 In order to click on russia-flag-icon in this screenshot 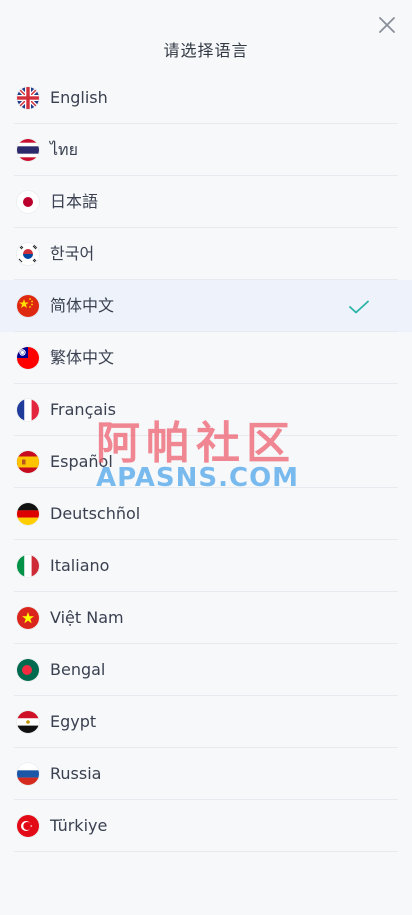, I will do `click(28, 774)`.